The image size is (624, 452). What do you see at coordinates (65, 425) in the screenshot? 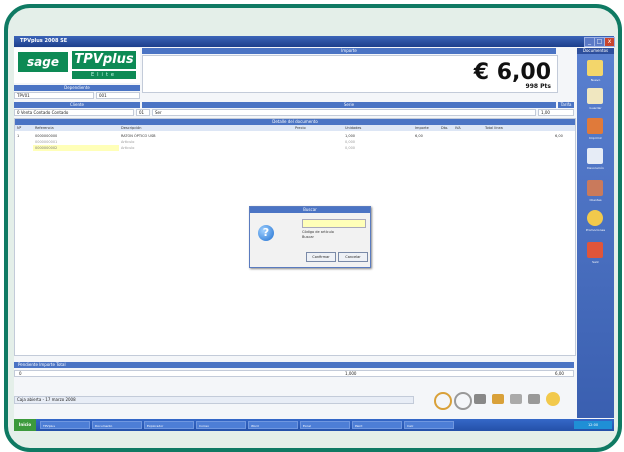
I see `taskbar-item: TPVplus` at bounding box center [65, 425].